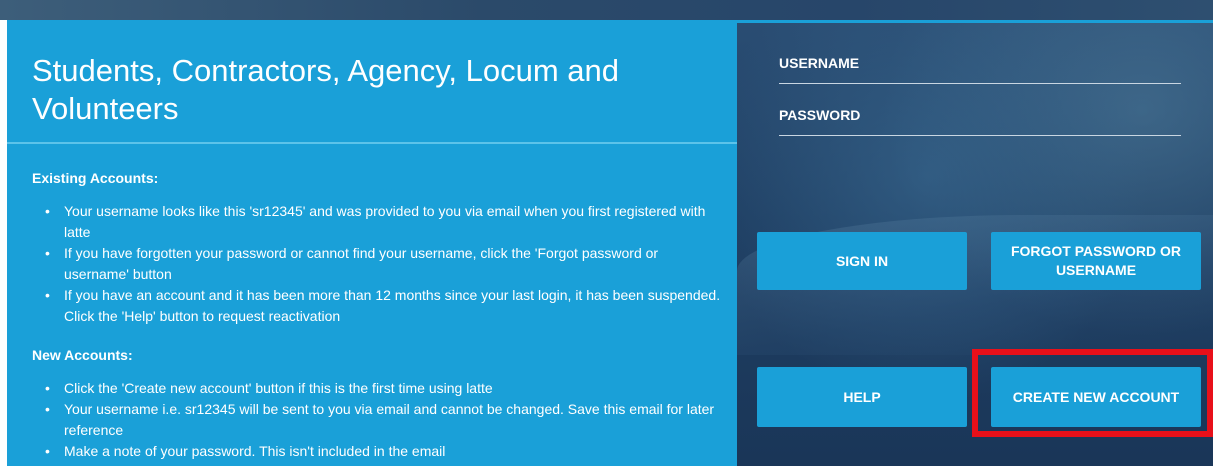  Describe the element at coordinates (980, 83) in the screenshot. I see `username-field` at that location.